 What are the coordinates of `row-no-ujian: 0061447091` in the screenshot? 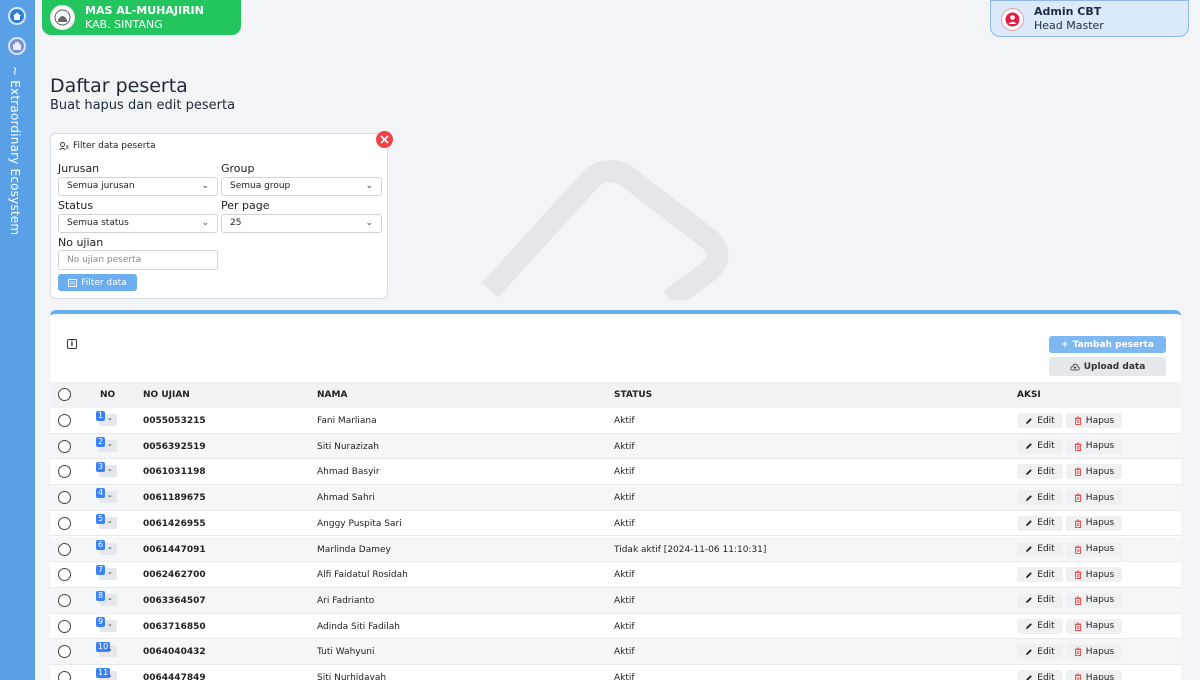 It's located at (174, 549).